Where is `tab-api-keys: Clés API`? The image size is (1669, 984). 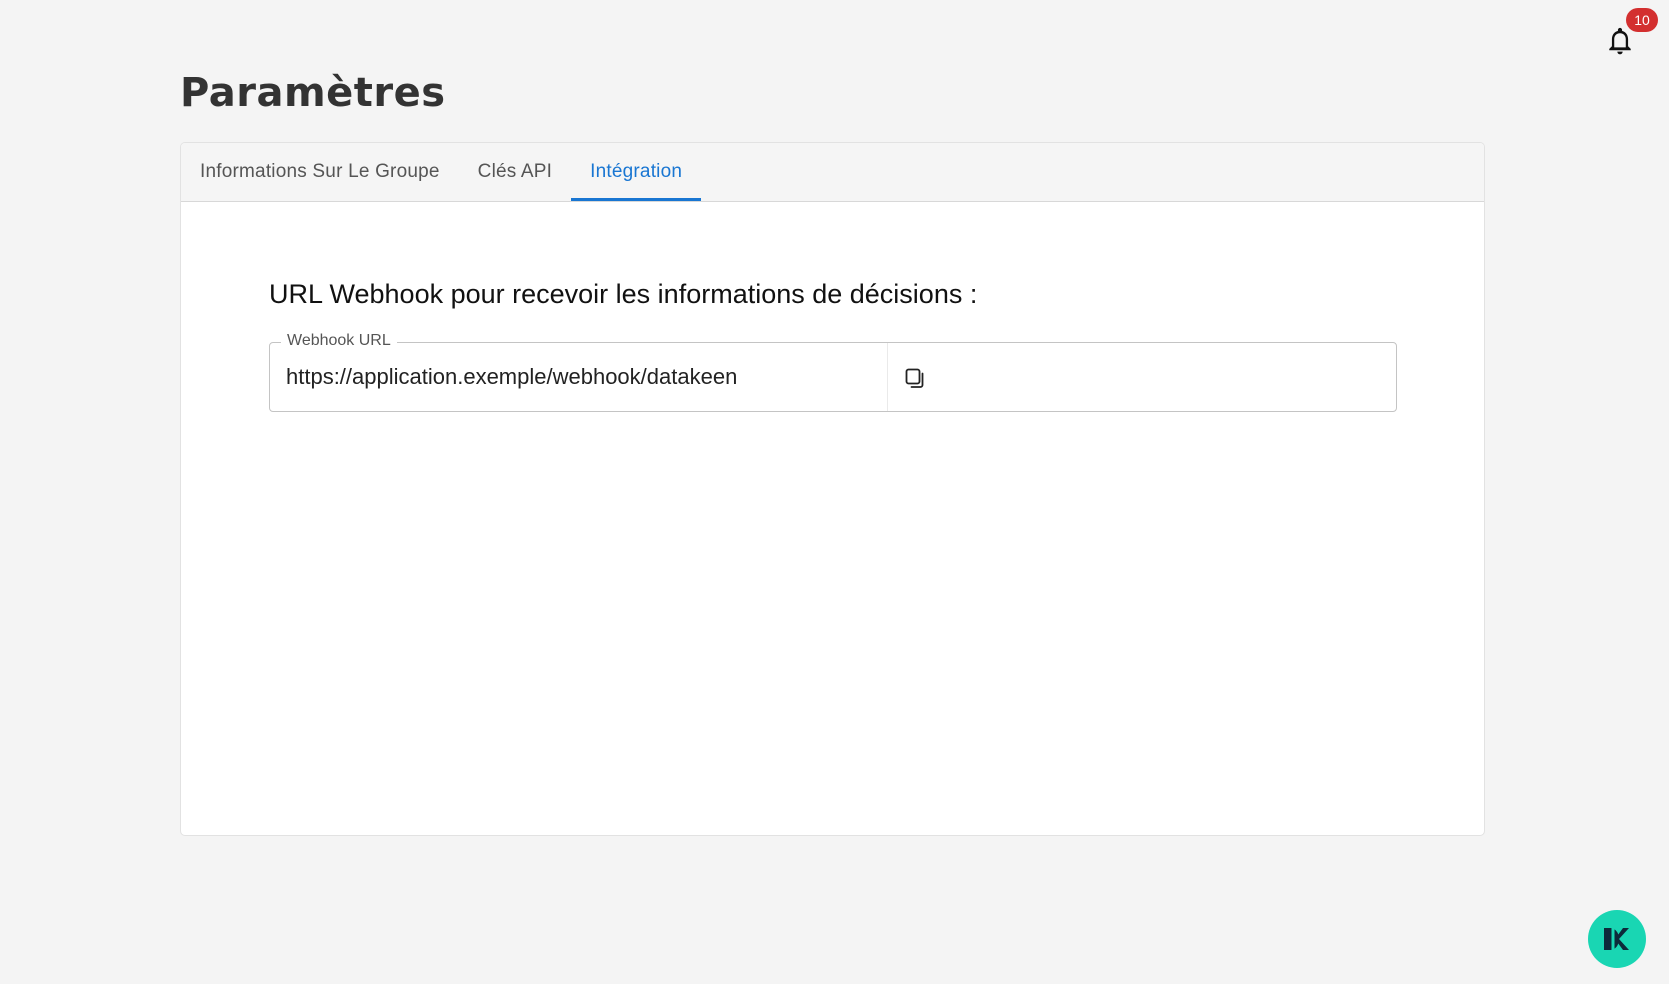
tab-api-keys: Clés API is located at coordinates (515, 172).